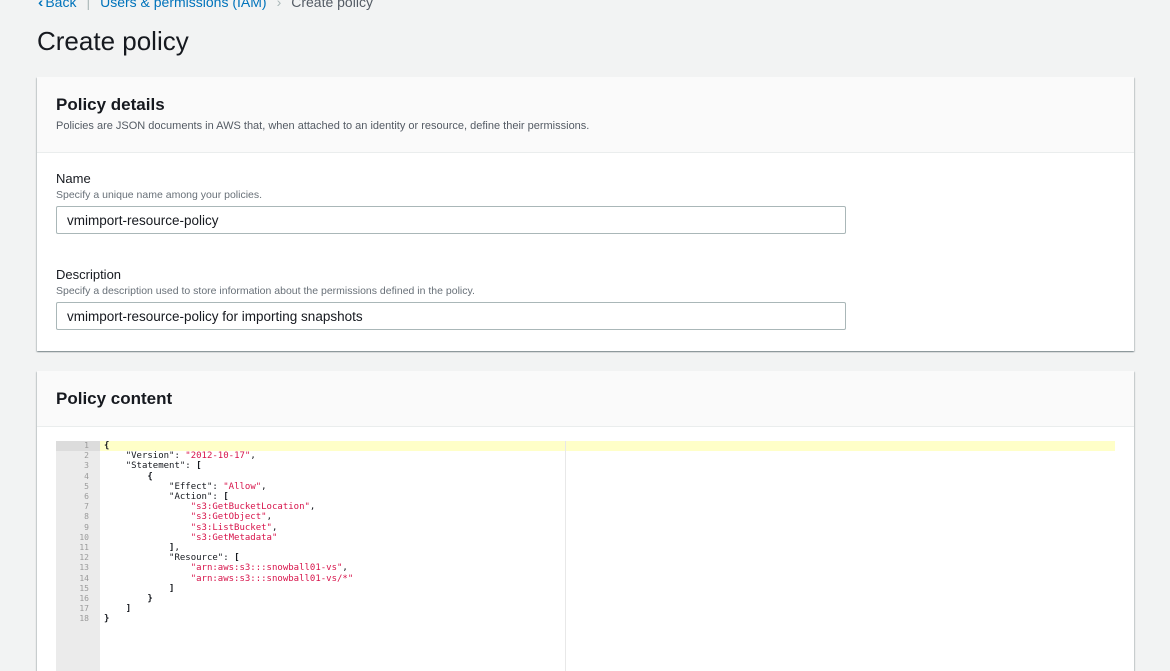 This screenshot has width=1170, height=671. What do you see at coordinates (114, 398) in the screenshot?
I see `policy-content-title: Policy content` at bounding box center [114, 398].